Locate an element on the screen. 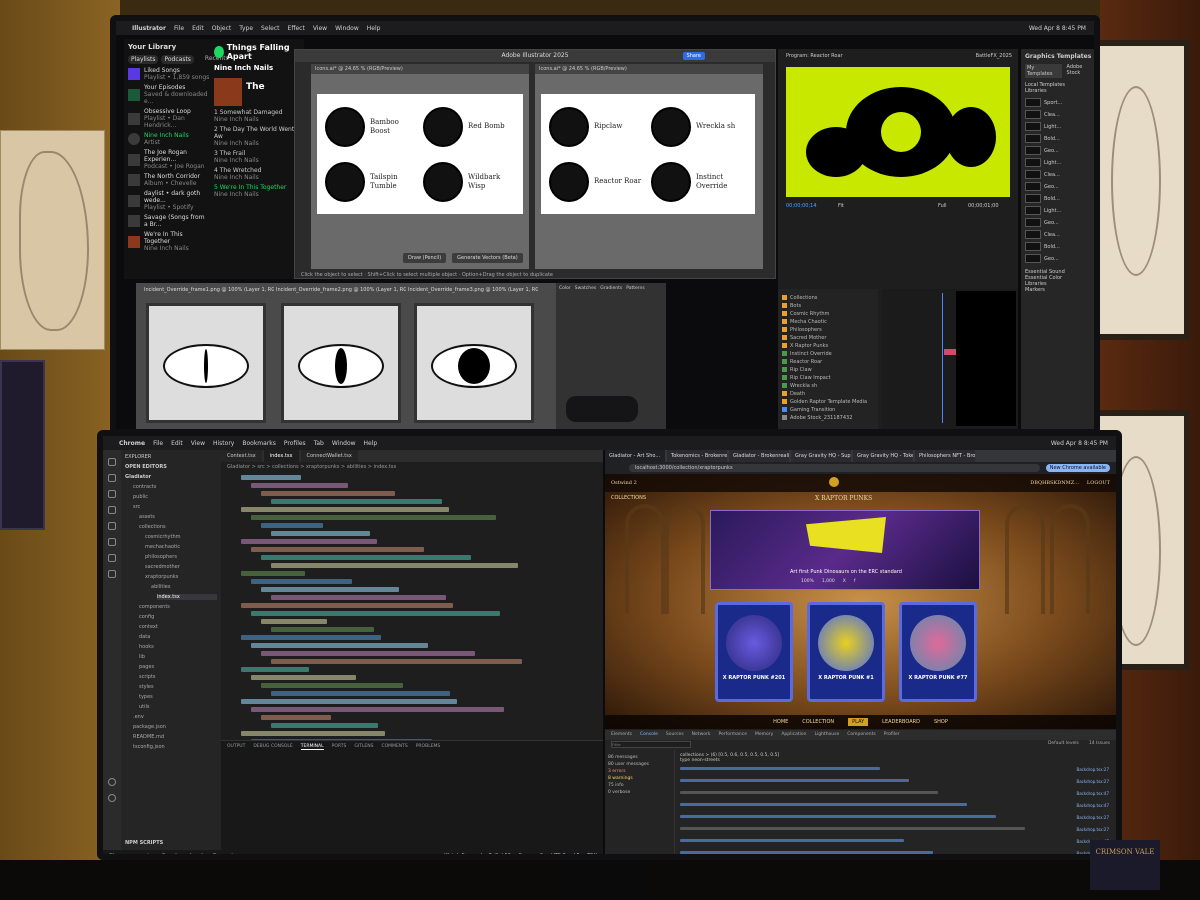 This screenshot has height=900, width=1200. library-item: The North Corridor Album • Chevelle is located at coordinates (169, 180).